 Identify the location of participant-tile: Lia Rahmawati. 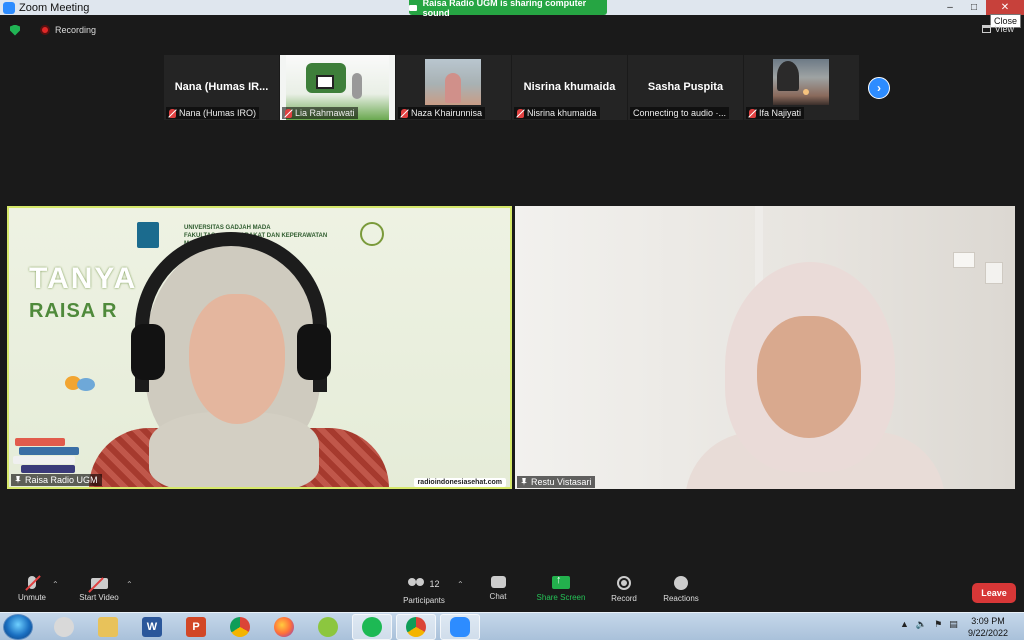
(337, 87).